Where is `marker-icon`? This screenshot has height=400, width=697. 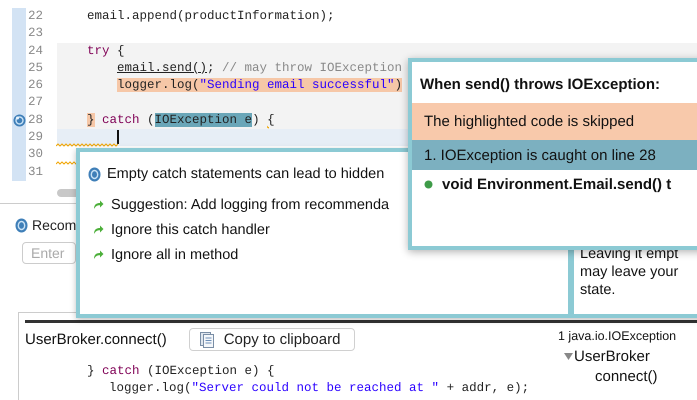
marker-icon is located at coordinates (19, 120).